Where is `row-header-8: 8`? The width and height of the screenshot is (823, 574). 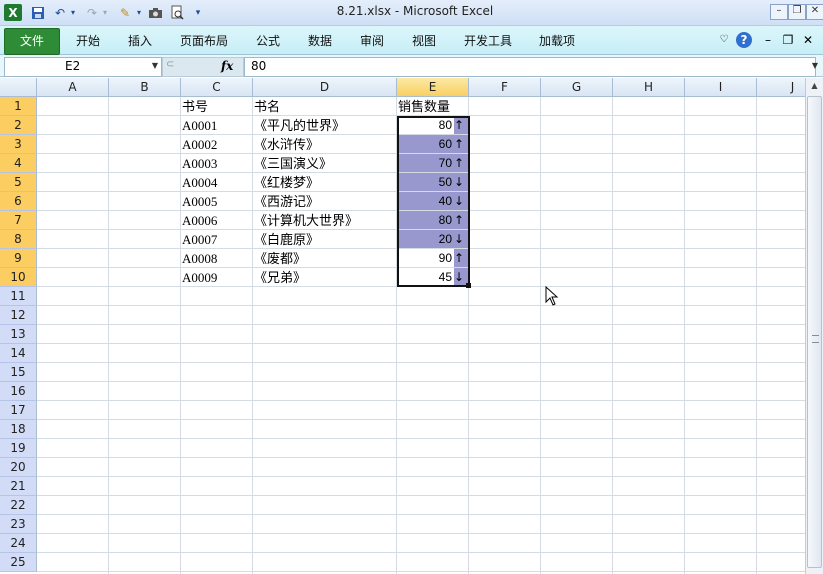
row-header-8: 8 is located at coordinates (18, 239).